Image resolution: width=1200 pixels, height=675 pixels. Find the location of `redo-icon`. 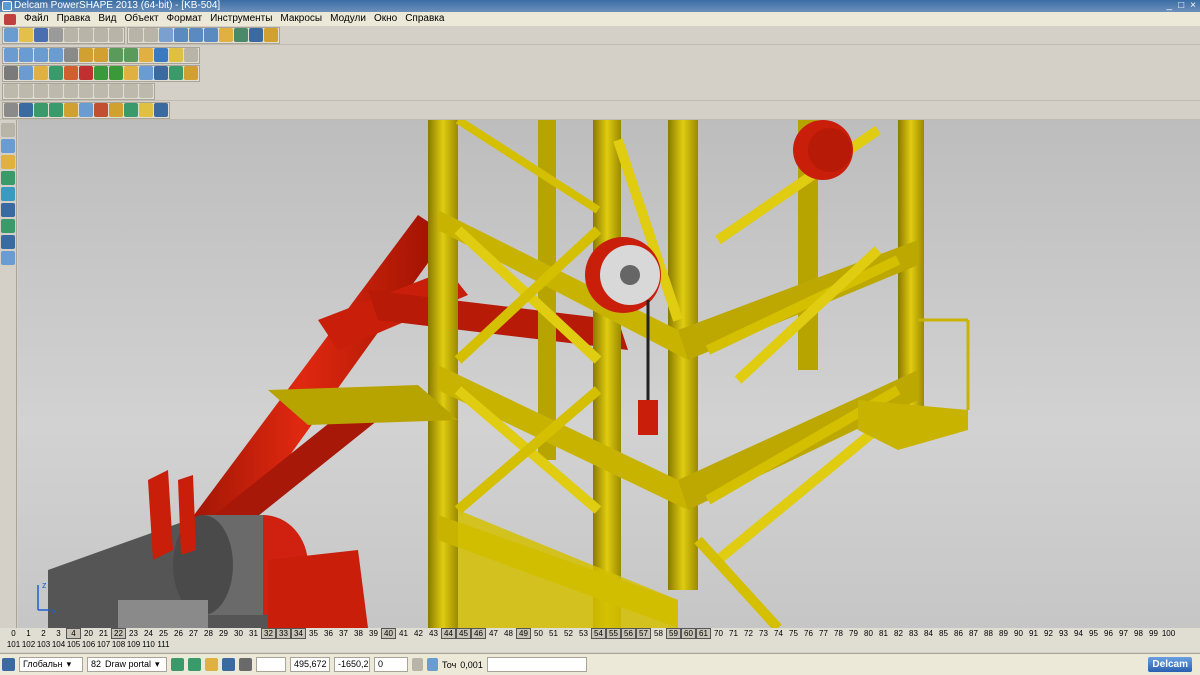

redo-icon is located at coordinates (151, 35).